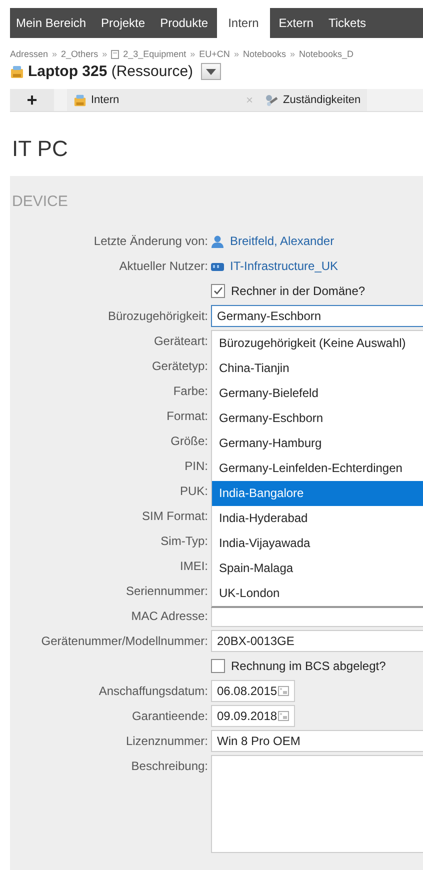 This screenshot has height=870, width=423. I want to click on record-title: Laptop 325 (Ressource), so click(111, 71).